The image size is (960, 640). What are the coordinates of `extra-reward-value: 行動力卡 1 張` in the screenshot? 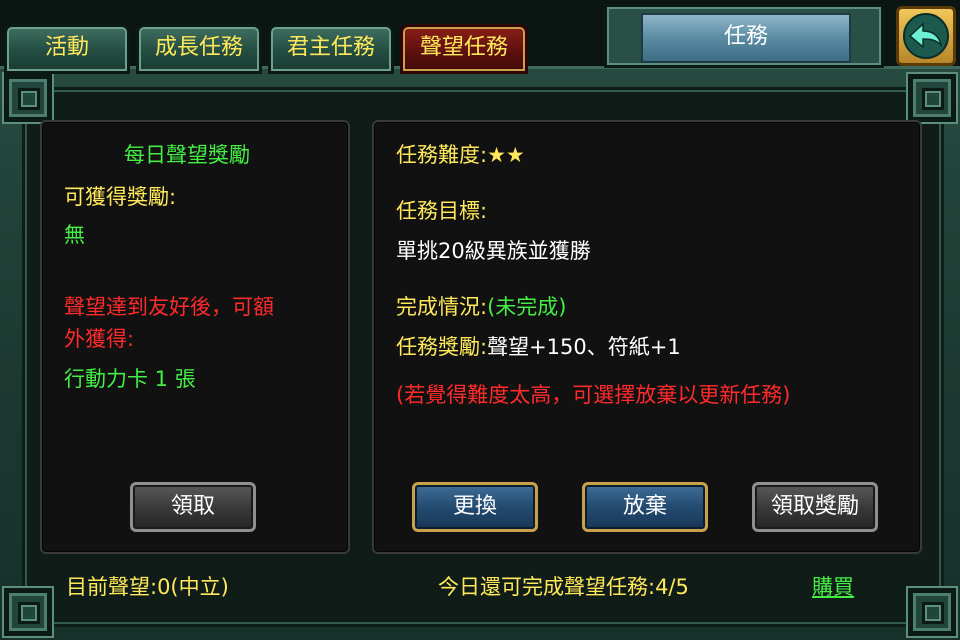 It's located at (130, 379).